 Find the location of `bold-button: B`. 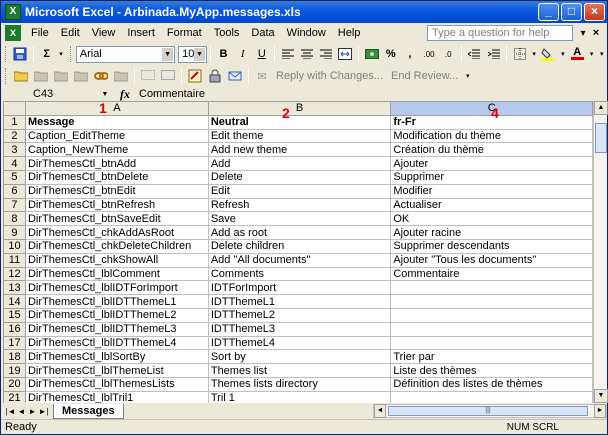

bold-button: B is located at coordinates (223, 54).